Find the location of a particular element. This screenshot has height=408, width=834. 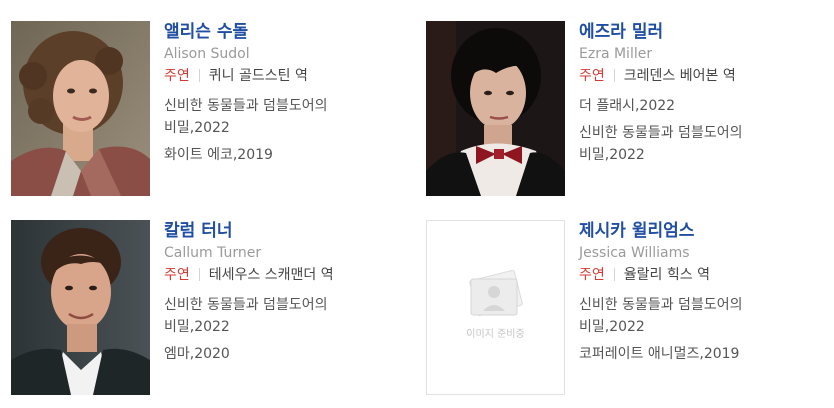

actor-name-ko: 제시카 윌리엄스 is located at coordinates (704, 231).